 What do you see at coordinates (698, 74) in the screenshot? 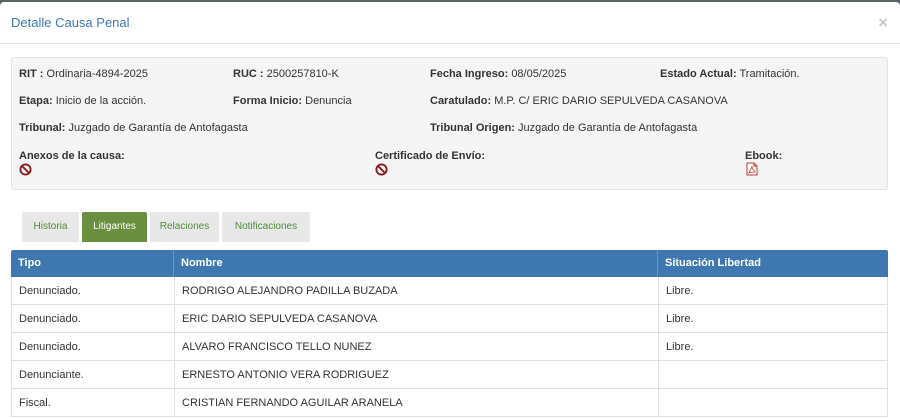
I see `estado-label: Estado Actual:` at bounding box center [698, 74].